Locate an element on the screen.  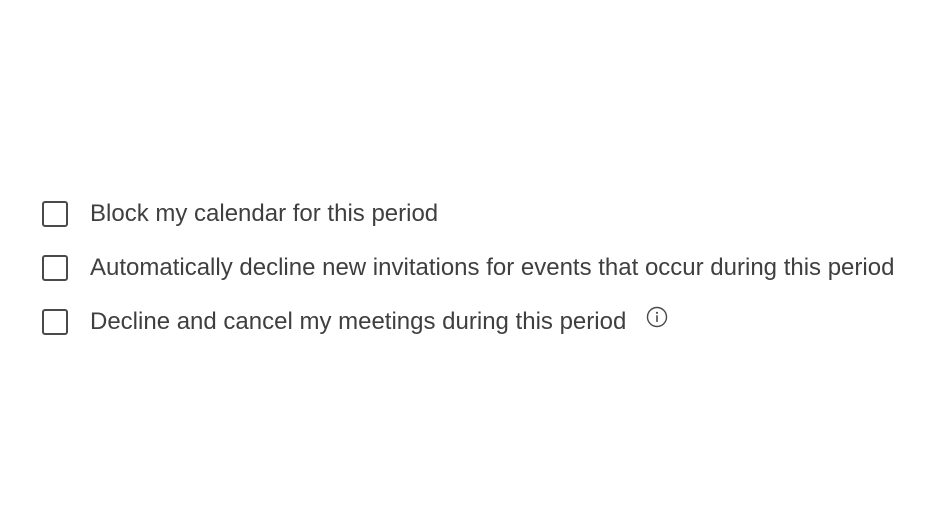
info-icon-glyph is located at coordinates (657, 317).